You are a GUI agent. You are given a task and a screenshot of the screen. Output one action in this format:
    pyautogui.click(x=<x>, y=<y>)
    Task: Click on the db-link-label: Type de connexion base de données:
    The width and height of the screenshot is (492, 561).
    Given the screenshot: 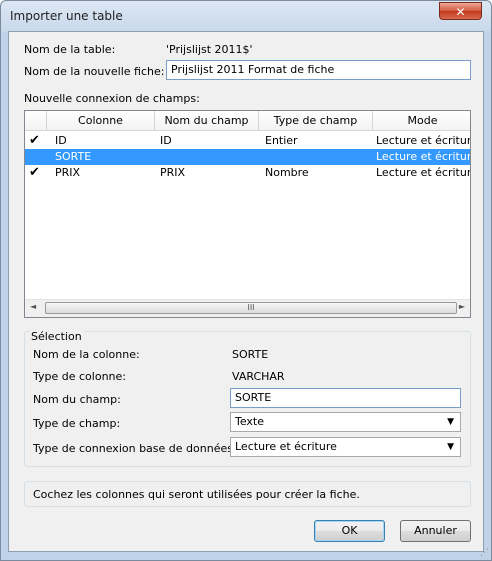 What is the action you would take?
    pyautogui.click(x=135, y=448)
    